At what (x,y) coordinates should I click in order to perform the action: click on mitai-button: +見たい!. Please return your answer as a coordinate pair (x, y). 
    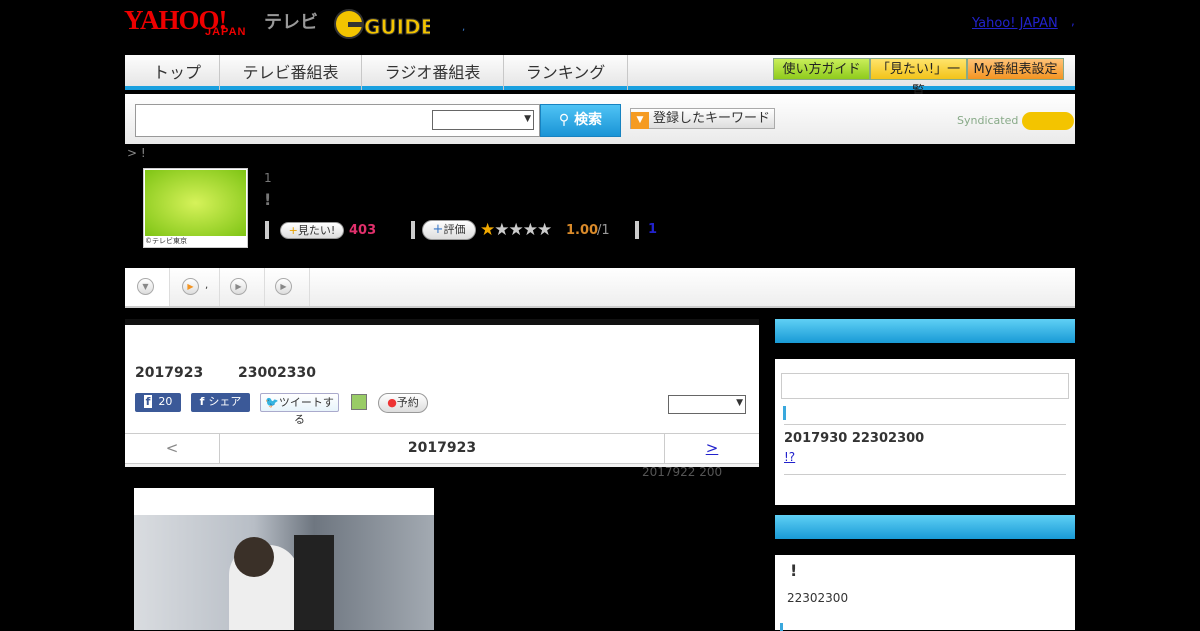
    Looking at the image, I should click on (312, 230).